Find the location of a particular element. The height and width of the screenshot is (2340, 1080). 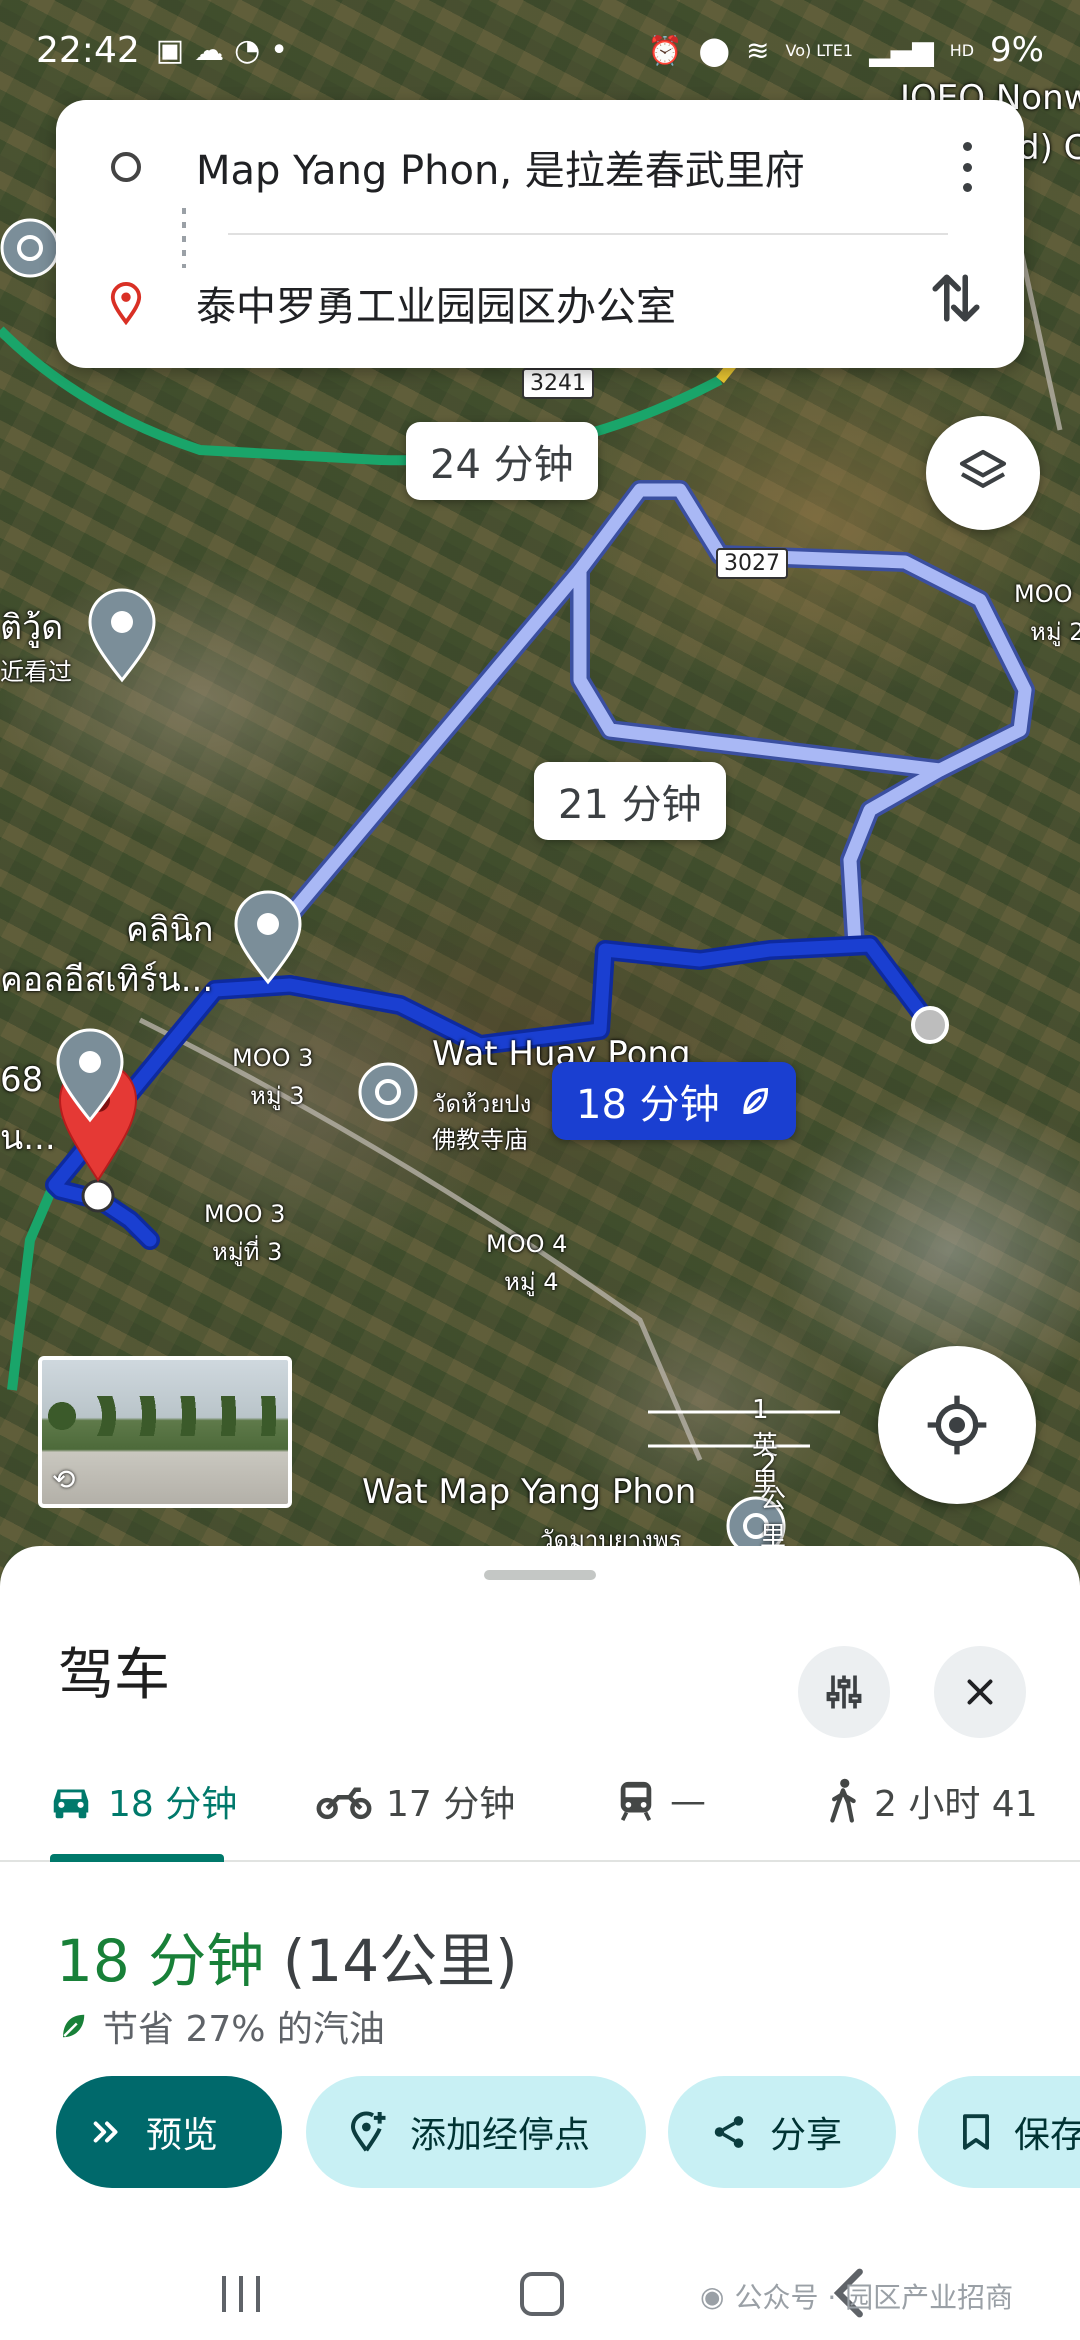

map-label: หมู่ 4 is located at coordinates (531, 1282).